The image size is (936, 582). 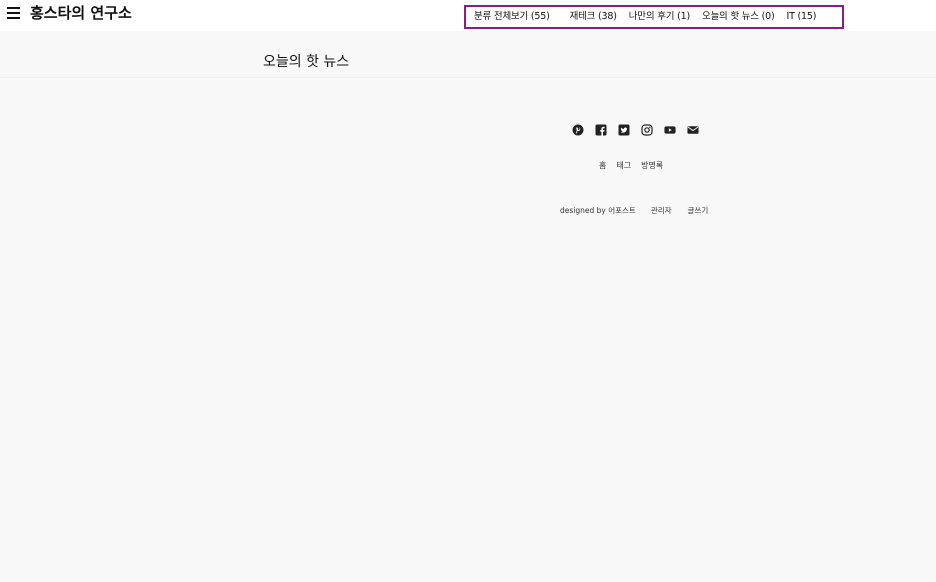 I want to click on instagram-icon, so click(x=647, y=130).